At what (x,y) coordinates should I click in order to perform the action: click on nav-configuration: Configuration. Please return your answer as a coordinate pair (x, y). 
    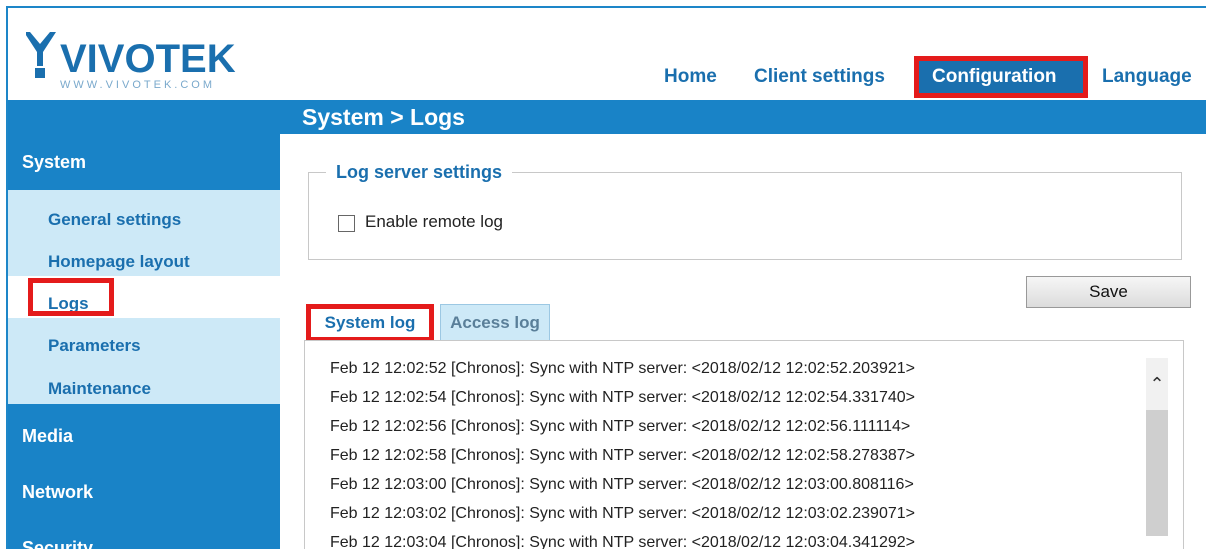
    Looking at the image, I should click on (994, 77).